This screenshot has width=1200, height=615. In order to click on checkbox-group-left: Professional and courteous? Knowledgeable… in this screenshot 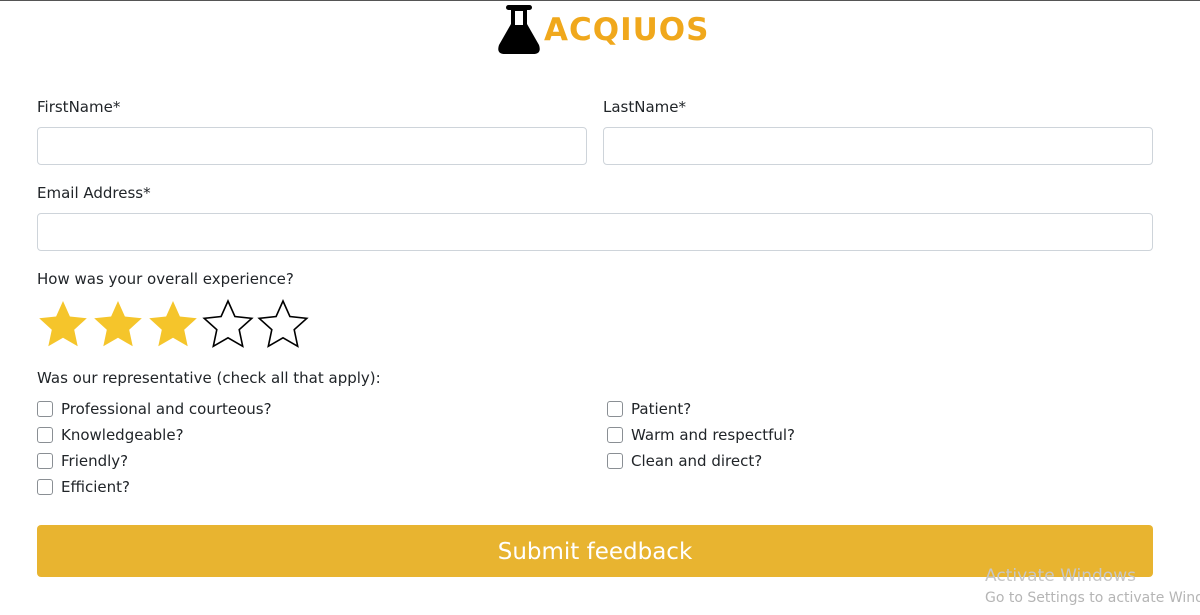, I will do `click(154, 448)`.